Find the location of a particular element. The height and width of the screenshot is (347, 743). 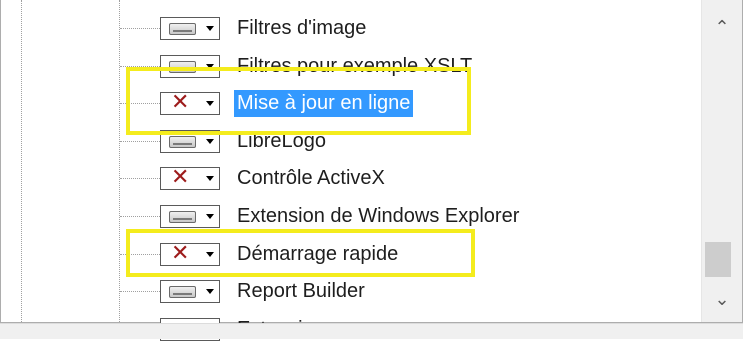

tree-item-label: Report Builder is located at coordinates (301, 291).